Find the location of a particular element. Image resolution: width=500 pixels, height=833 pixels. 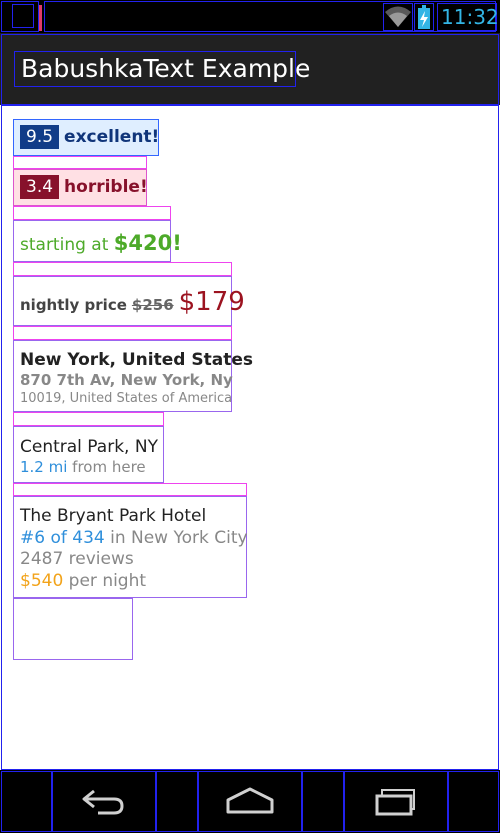

distance-suffix: from here is located at coordinates (106, 467).